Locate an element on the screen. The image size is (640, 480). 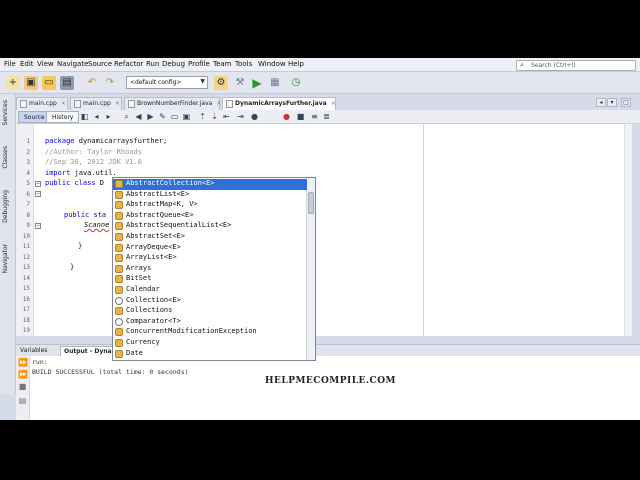
rerun-with-args-icon: ⏩ is located at coordinates (23, 374).